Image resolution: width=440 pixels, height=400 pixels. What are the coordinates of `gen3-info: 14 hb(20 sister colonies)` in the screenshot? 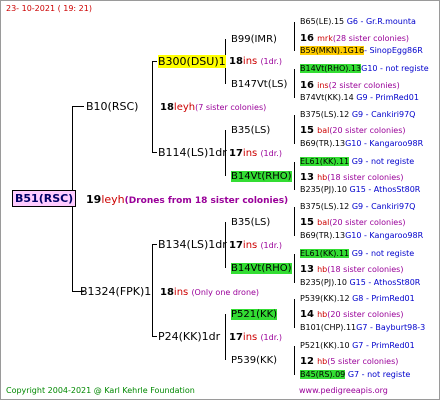 It's located at (352, 314).